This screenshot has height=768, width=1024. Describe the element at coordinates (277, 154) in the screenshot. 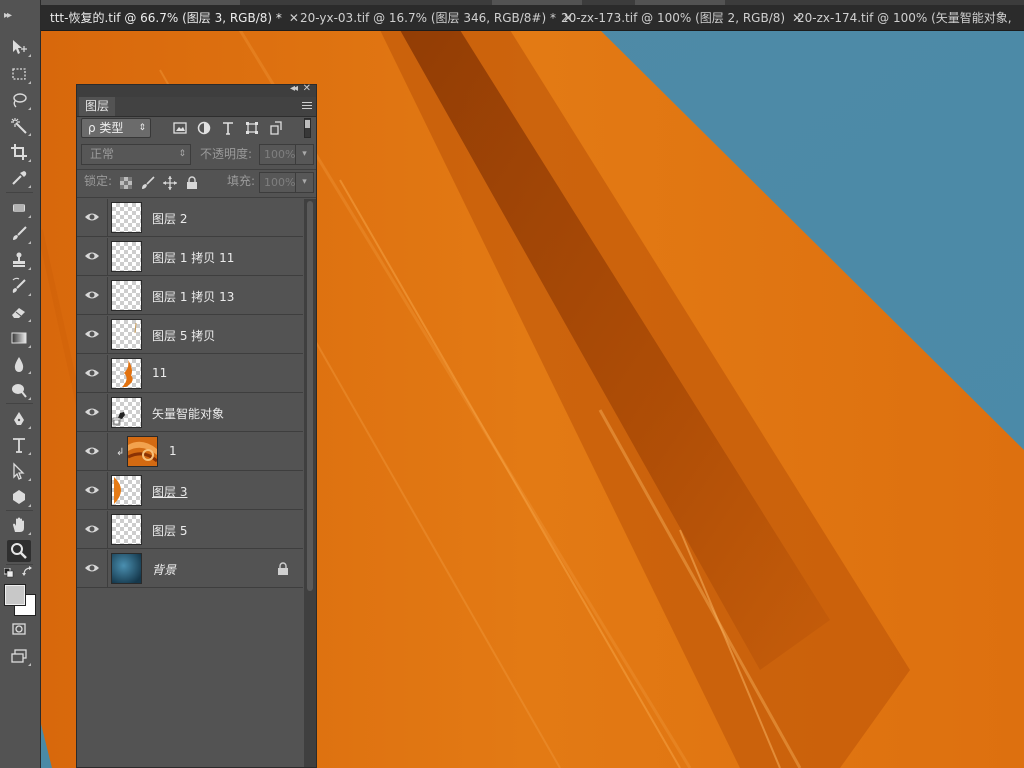

I see `opacity-input: 100%` at that location.